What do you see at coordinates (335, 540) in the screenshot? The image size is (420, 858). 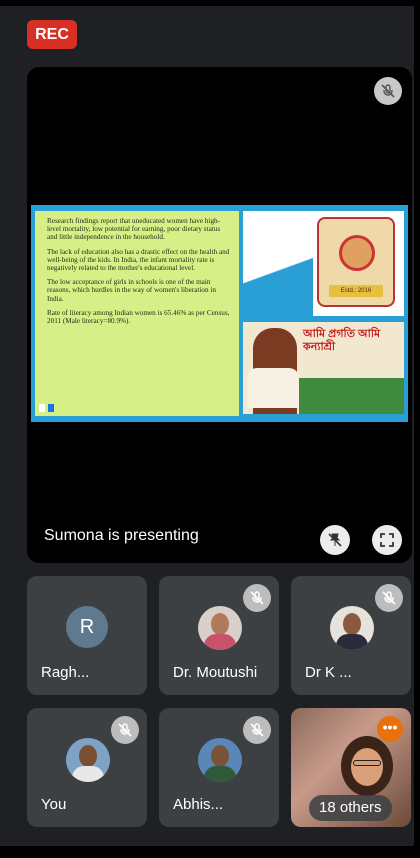 I see `unpin-icon` at bounding box center [335, 540].